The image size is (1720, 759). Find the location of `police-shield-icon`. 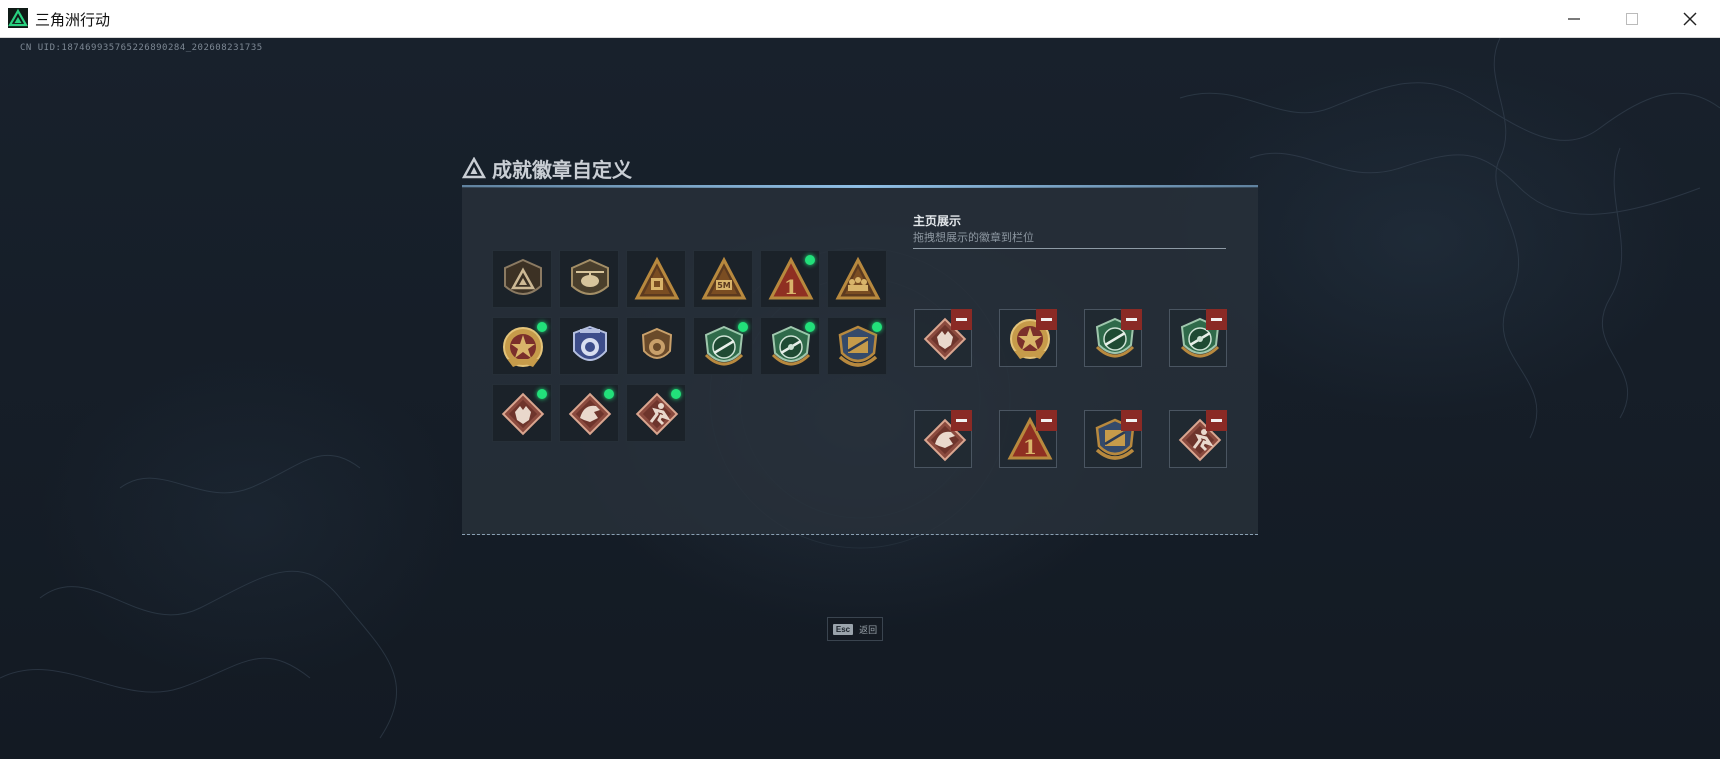

police-shield-icon is located at coordinates (590, 343).